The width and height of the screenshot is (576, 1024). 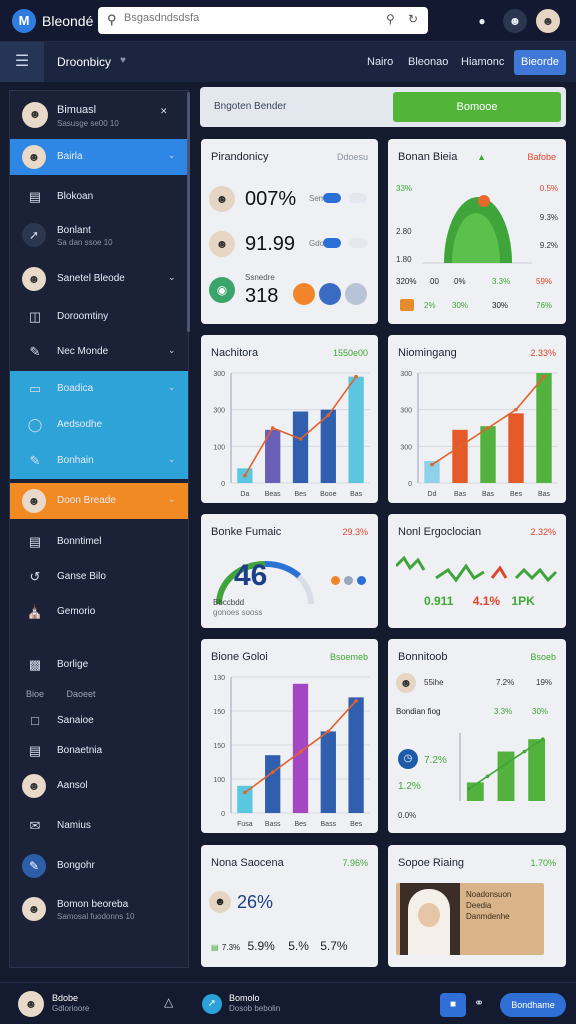 I want to click on kpi-value: 26%, so click(x=255, y=902).